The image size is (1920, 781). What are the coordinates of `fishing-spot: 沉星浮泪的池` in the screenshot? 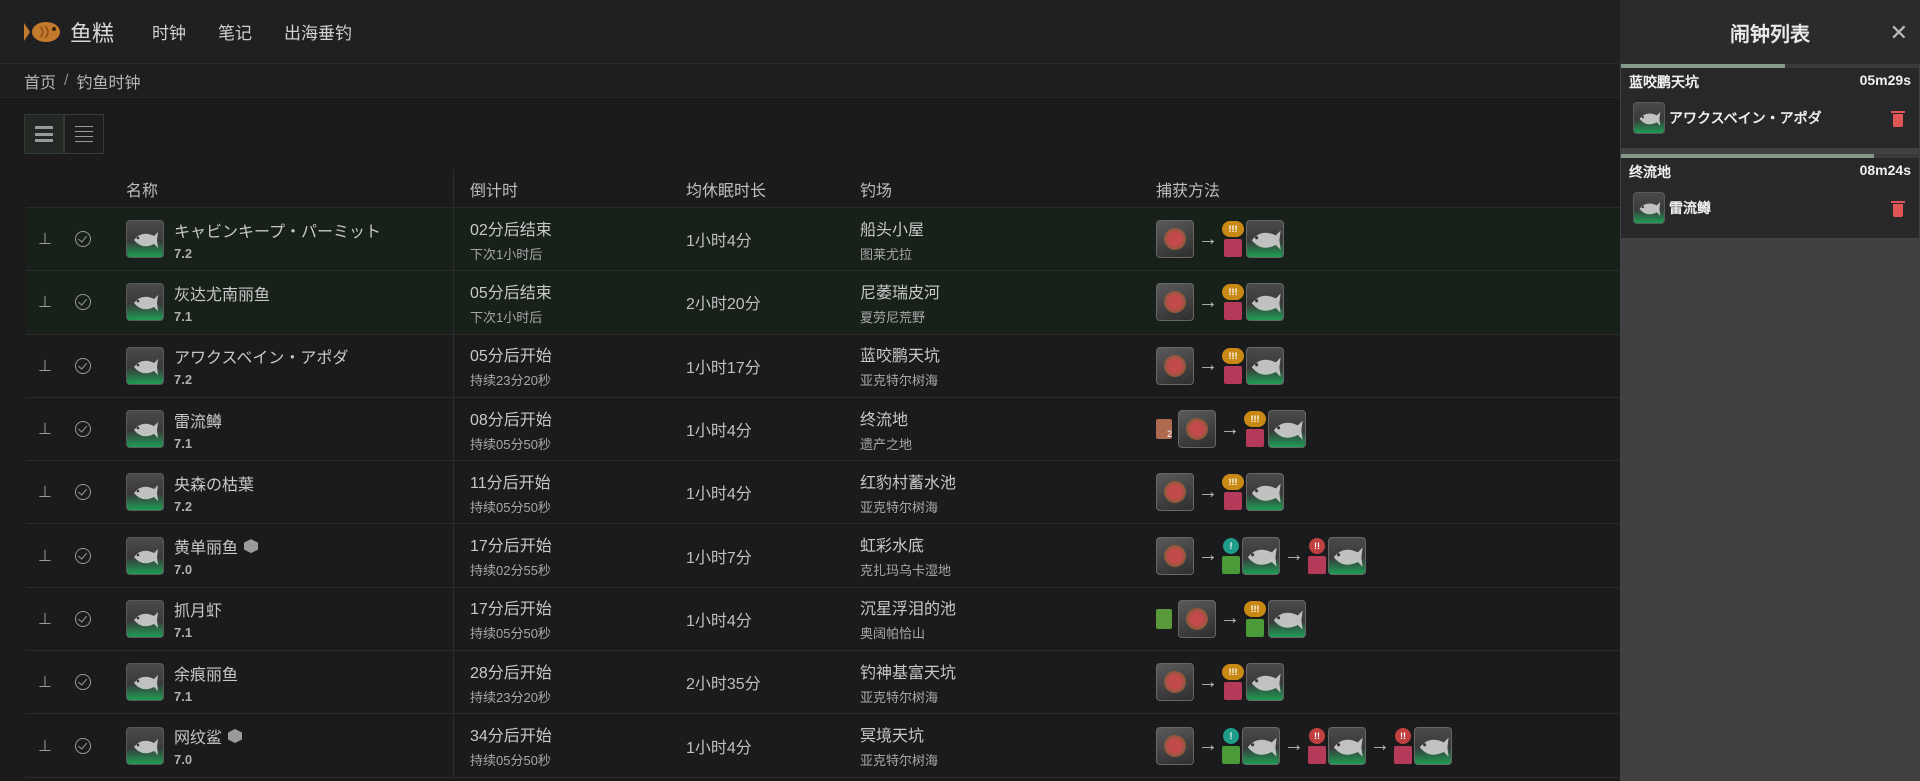 It's located at (1005, 607).